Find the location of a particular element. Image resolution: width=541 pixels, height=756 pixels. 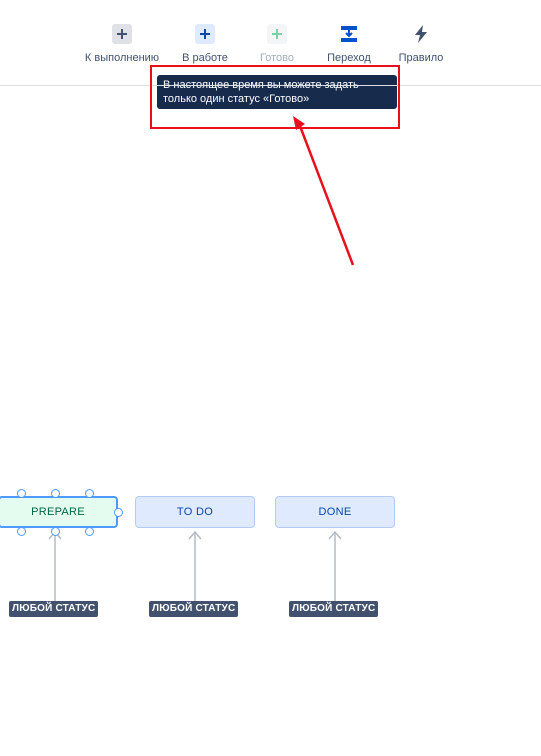

add-rule-button: Правило is located at coordinates (421, 44).